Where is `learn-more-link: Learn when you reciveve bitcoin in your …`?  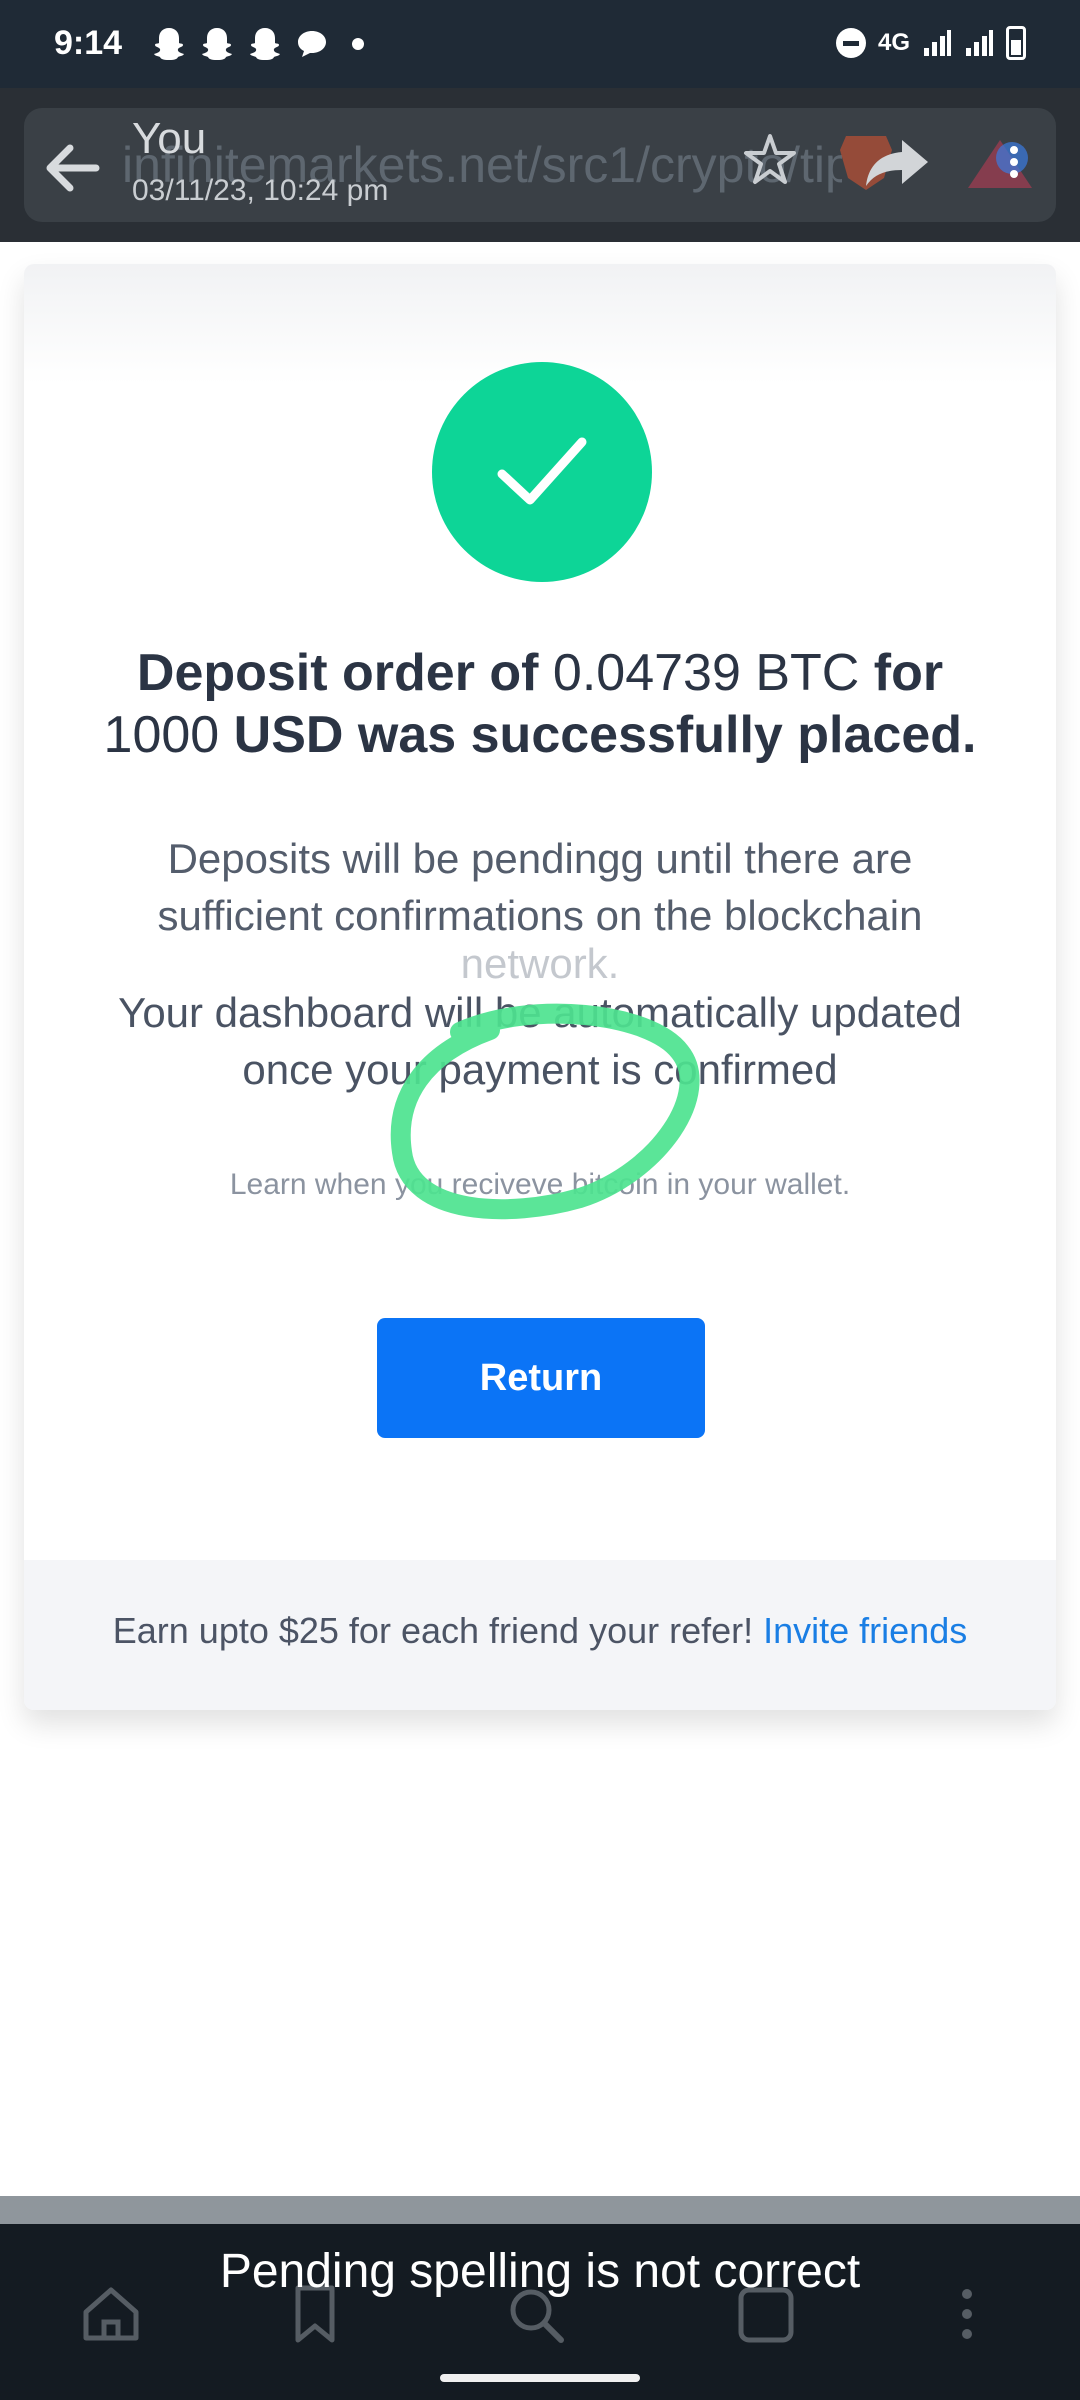
learn-more-link: Learn when you reciveve bitcoin in your … is located at coordinates (540, 1185).